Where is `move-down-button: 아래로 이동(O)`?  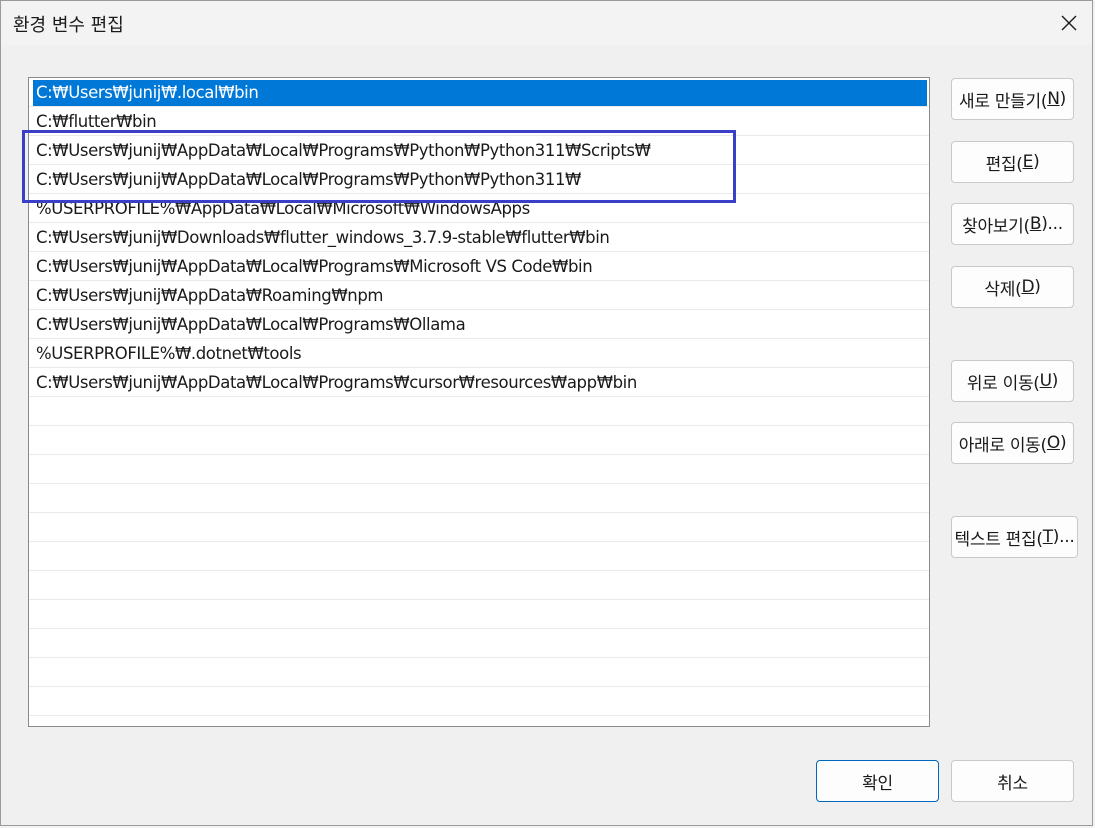 move-down-button: 아래로 이동(O) is located at coordinates (1012, 443).